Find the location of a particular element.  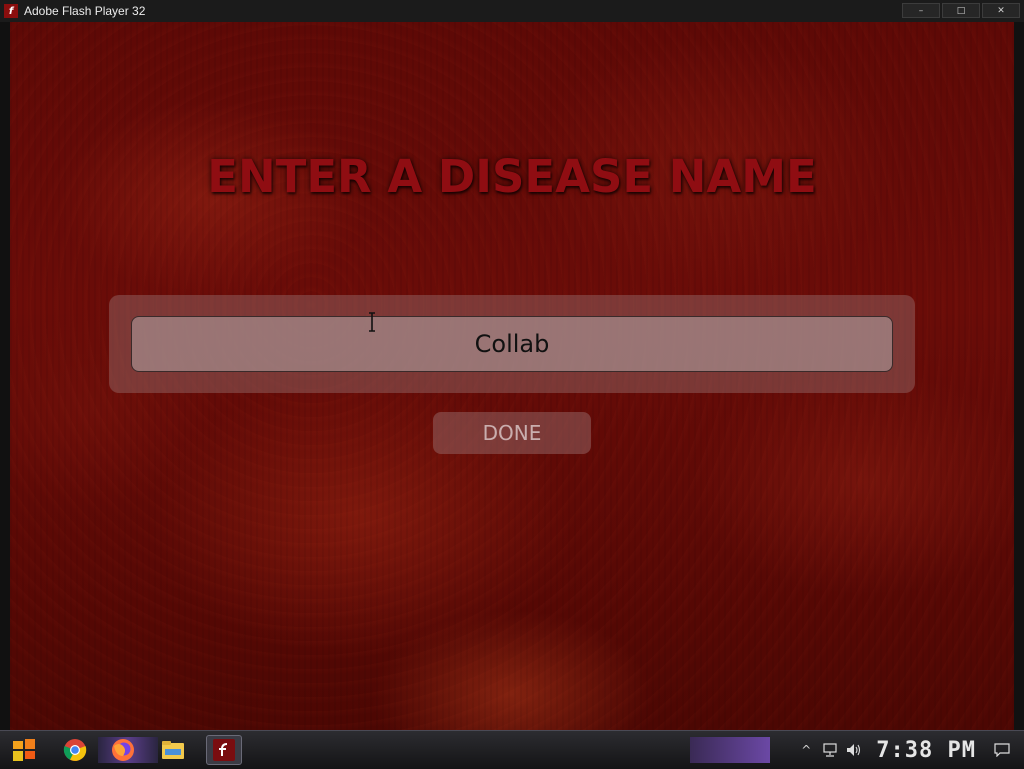

start-button is located at coordinates (24, 750).